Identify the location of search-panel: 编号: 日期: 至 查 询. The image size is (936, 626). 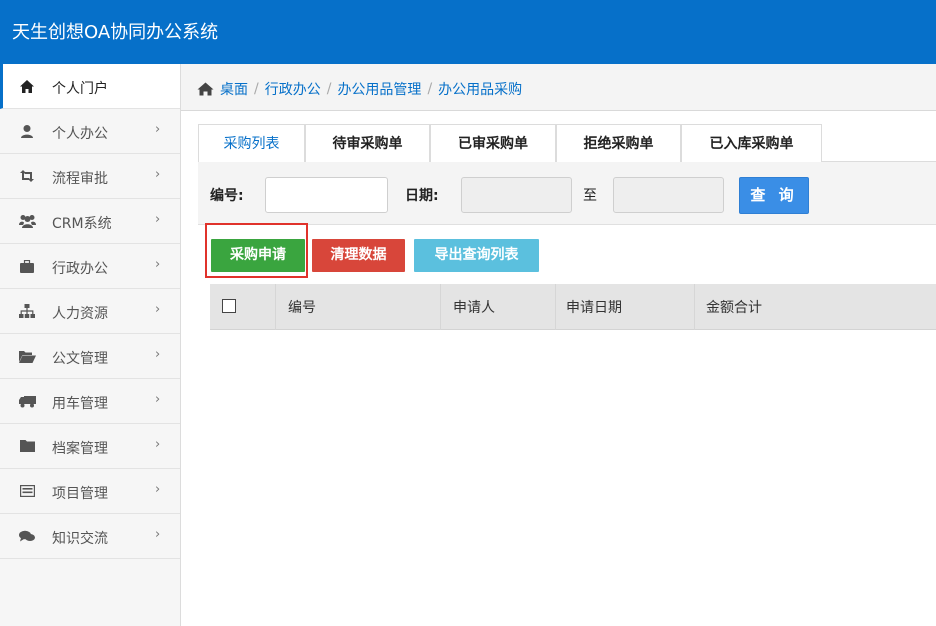
(567, 193).